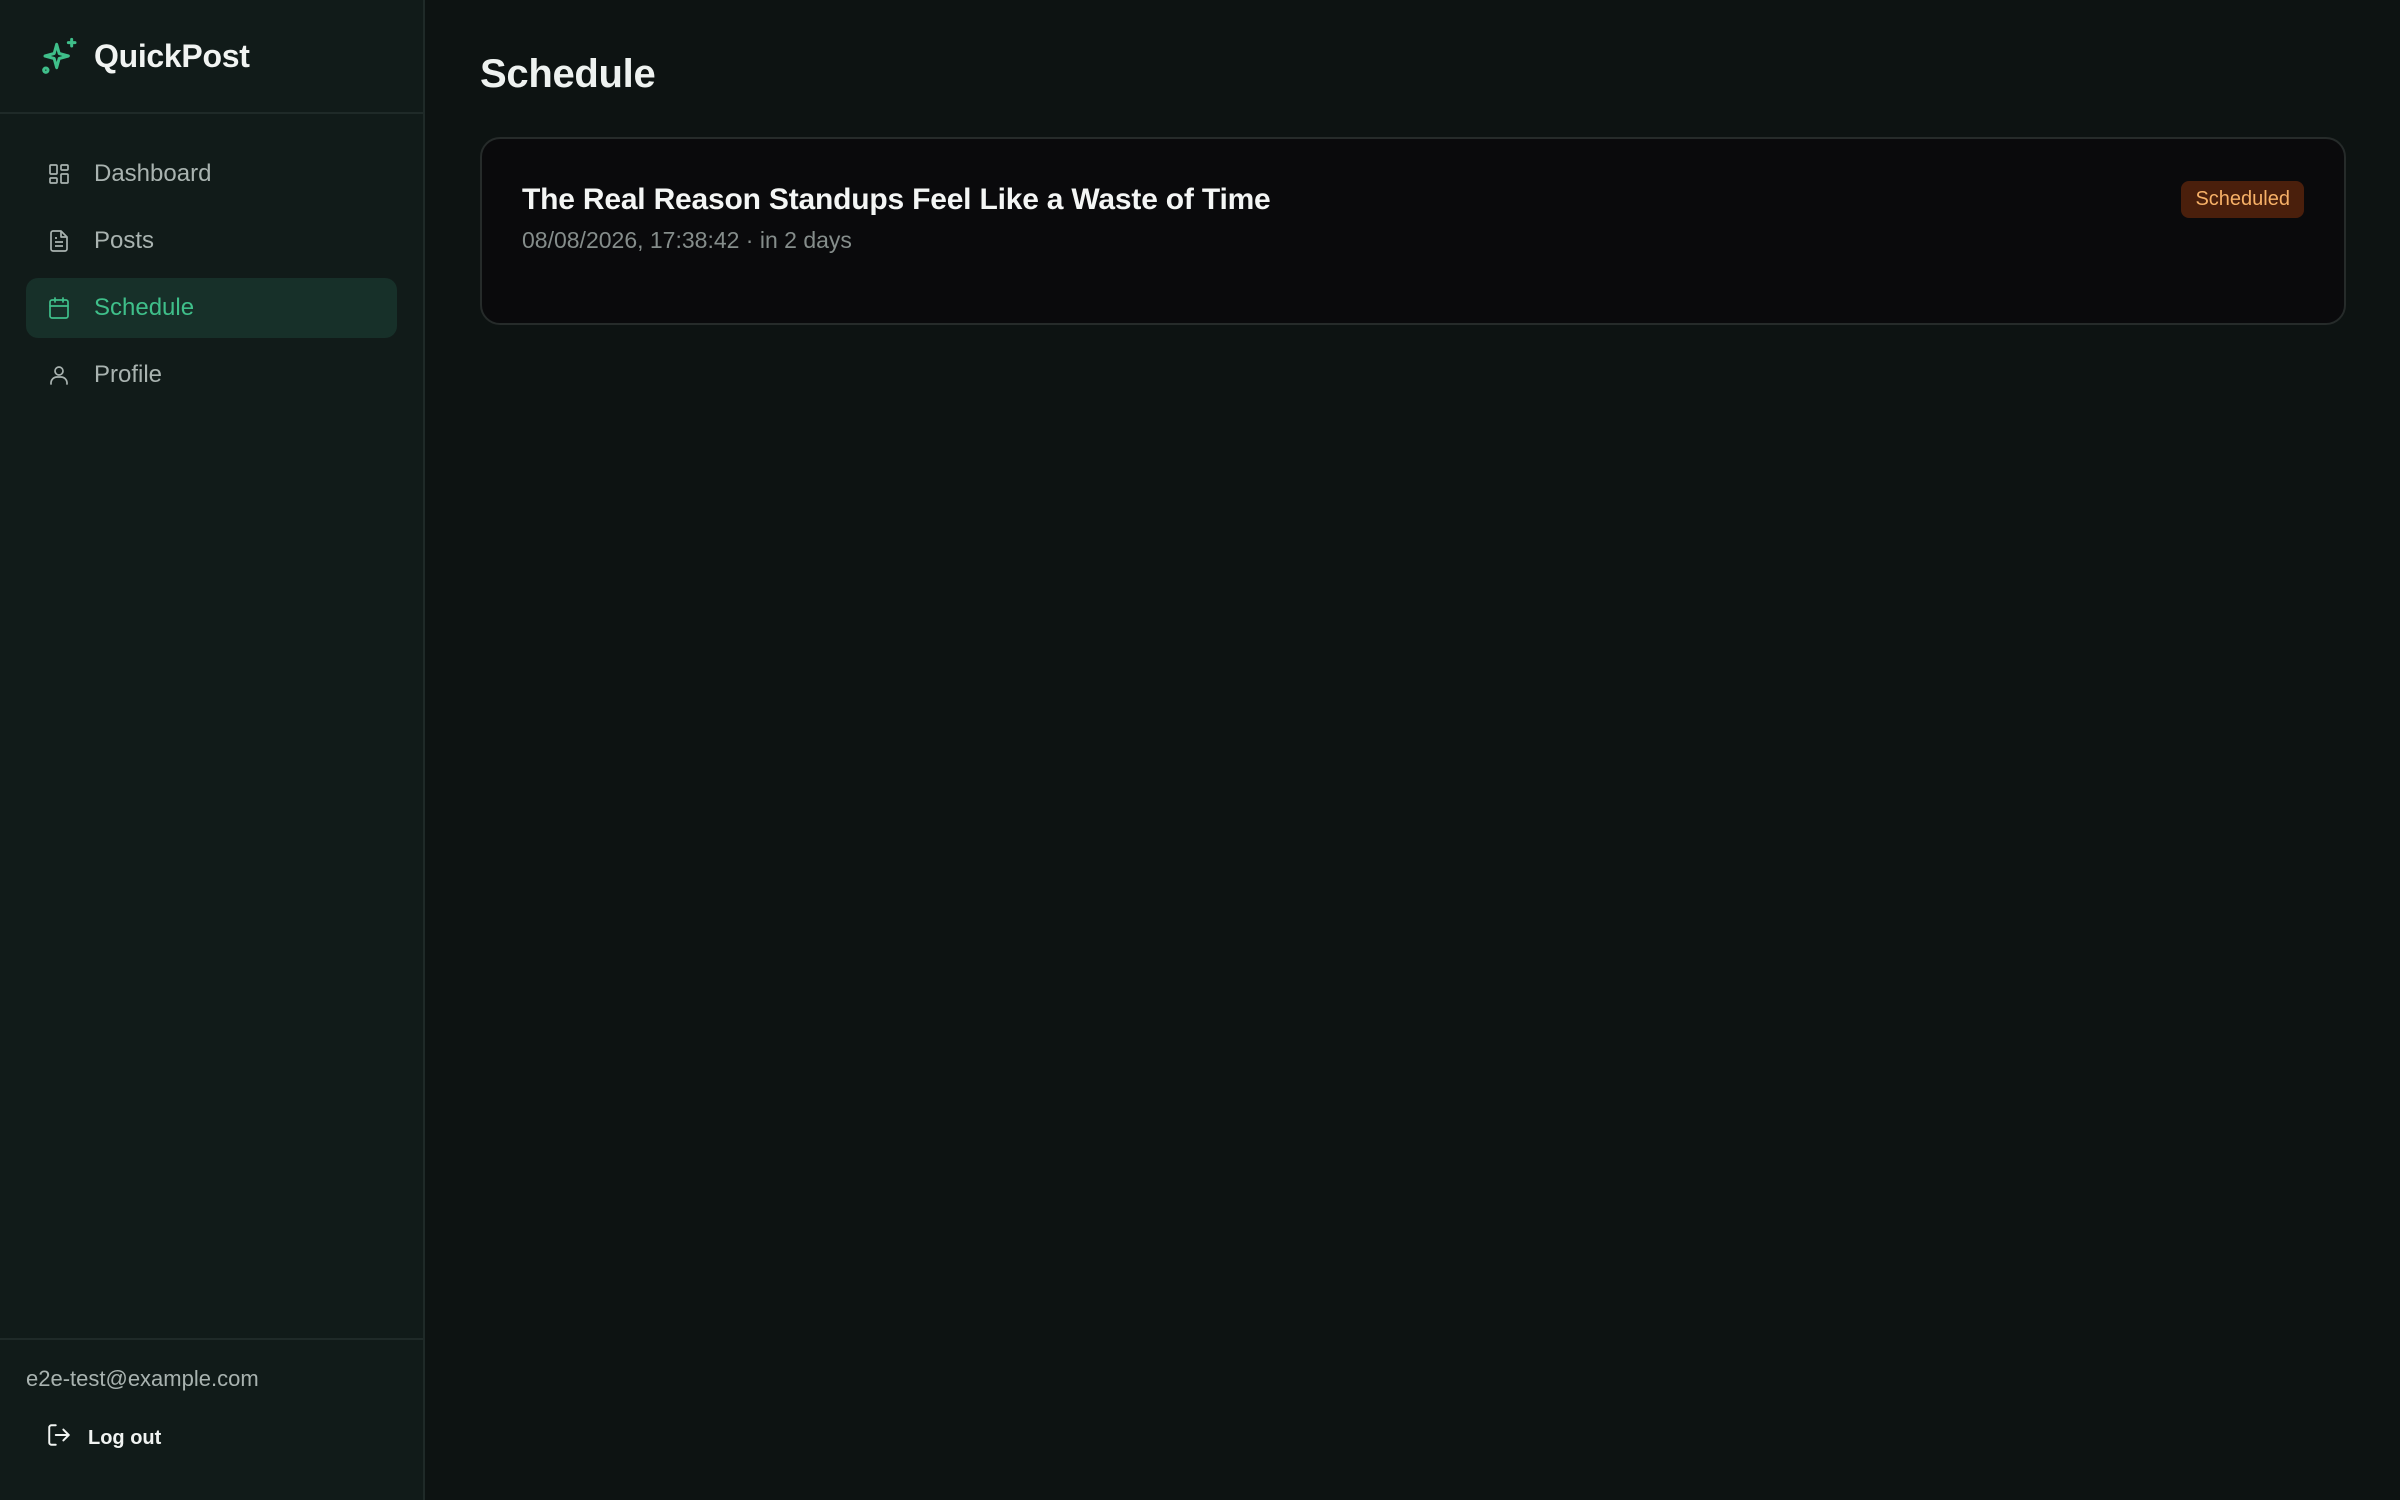 This screenshot has height=1500, width=2400. I want to click on sidebar-item-label: Schedule, so click(144, 307).